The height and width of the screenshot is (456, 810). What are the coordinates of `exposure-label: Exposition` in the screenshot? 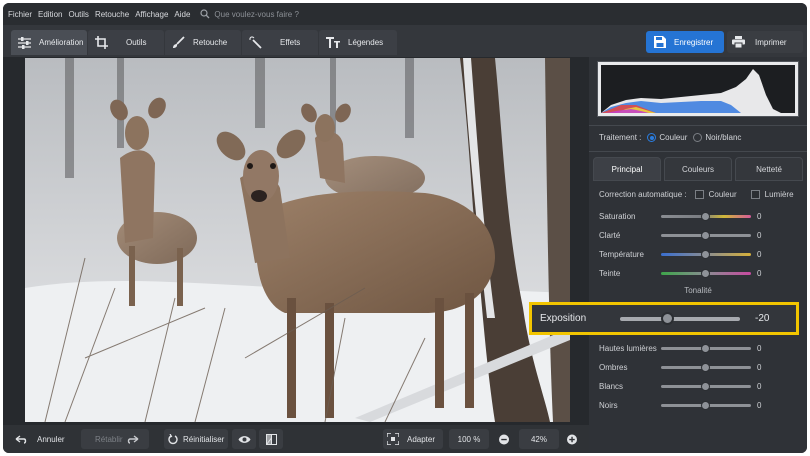 It's located at (563, 318).